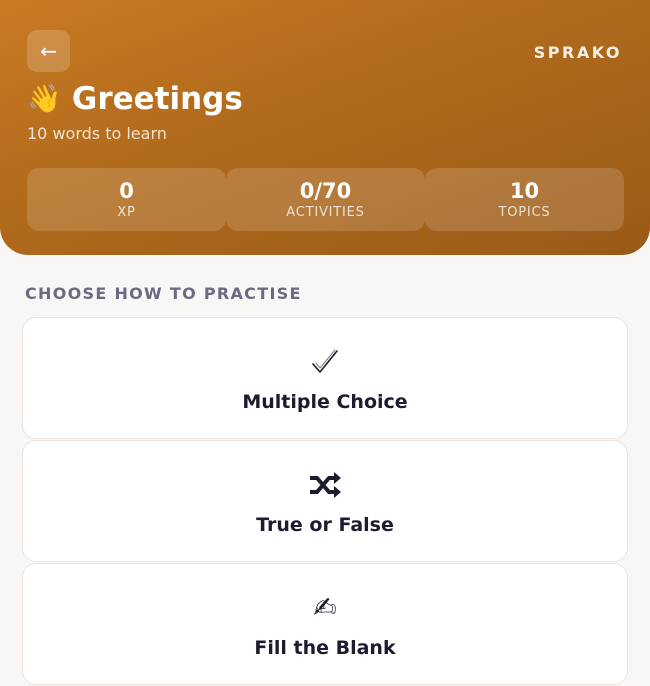  I want to click on page-title: Greetings, so click(157, 99).